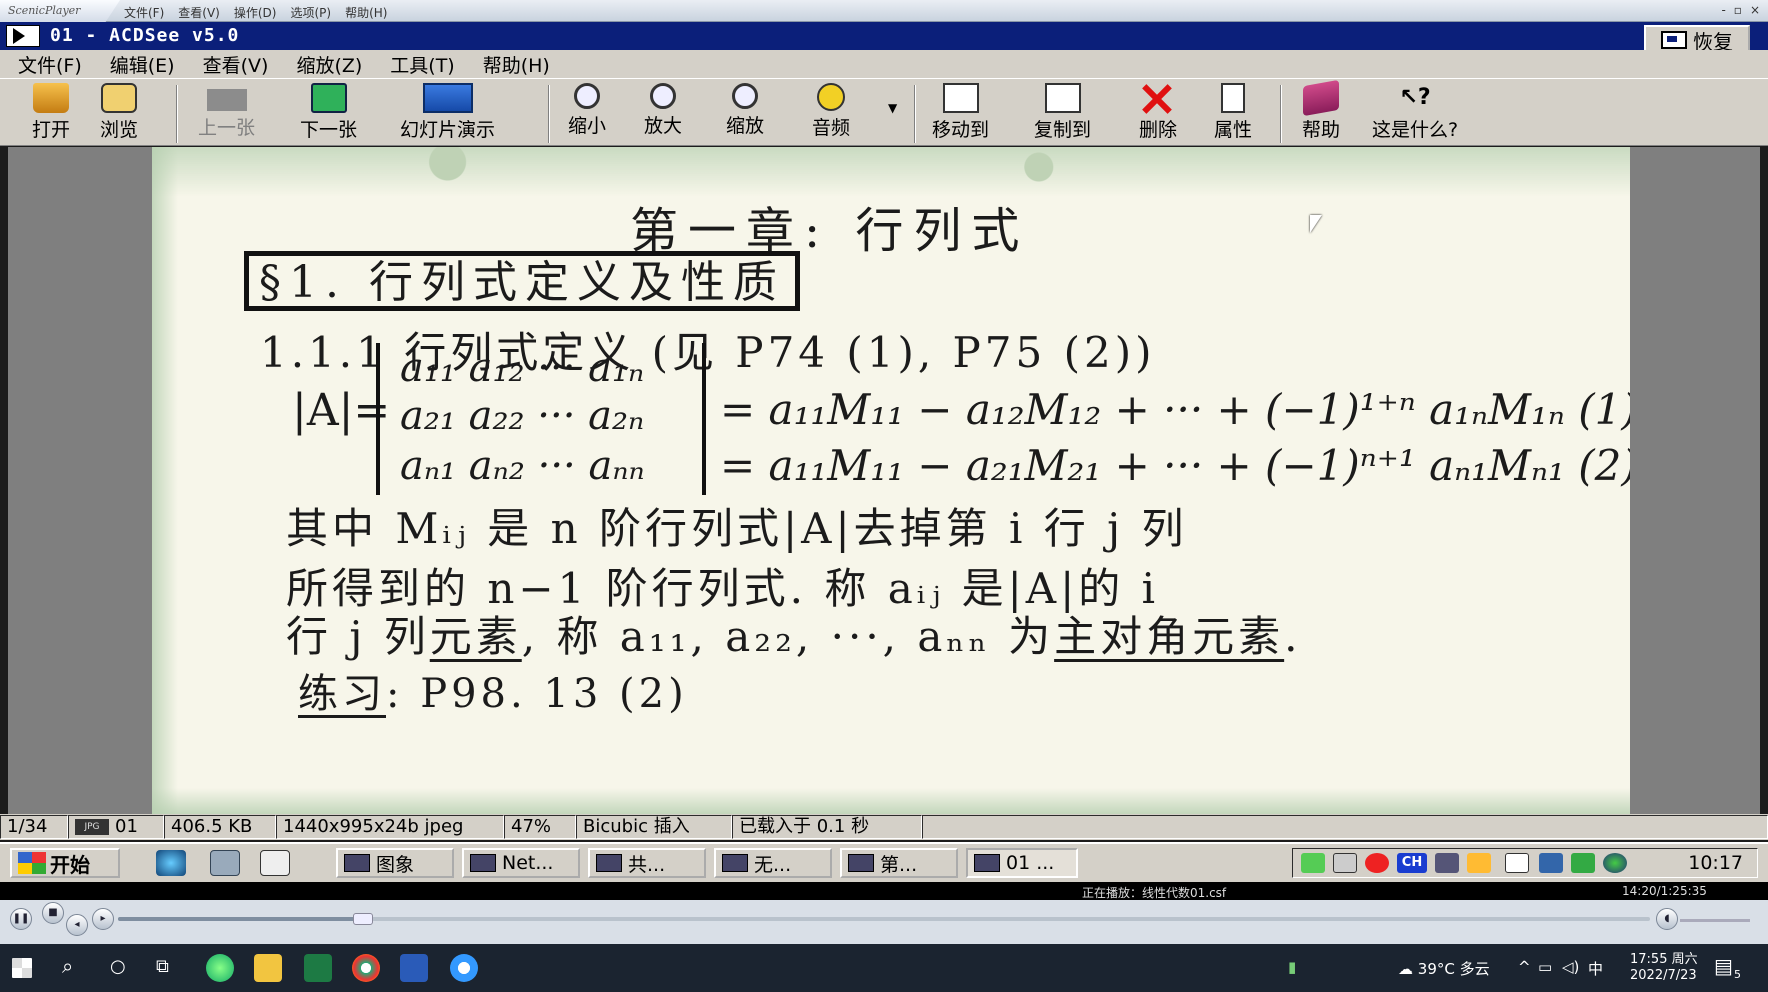 The width and height of the screenshot is (1768, 992). What do you see at coordinates (1412, 863) in the screenshot?
I see `ime-indicator: CH` at bounding box center [1412, 863].